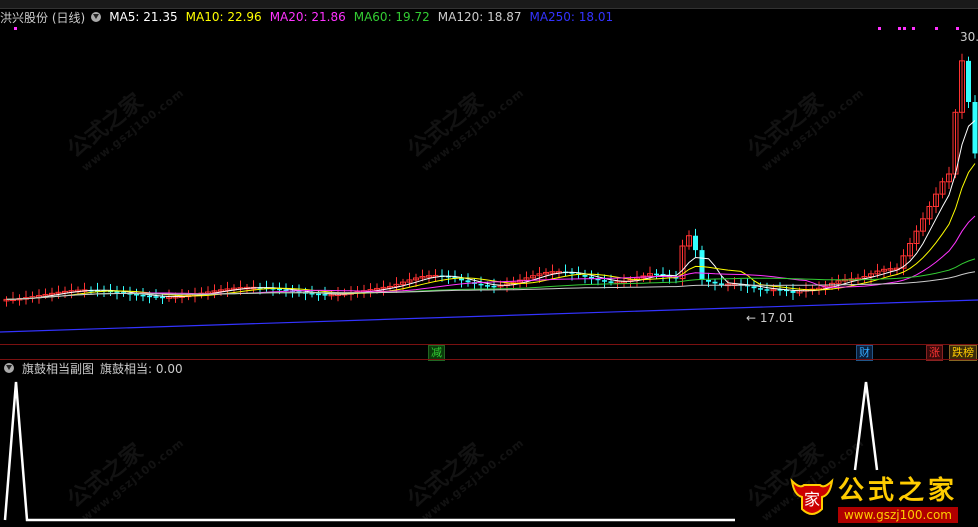  Describe the element at coordinates (897, 499) in the screenshot. I see `logo-text-block: 公式之家 www.gszj100.com` at that location.